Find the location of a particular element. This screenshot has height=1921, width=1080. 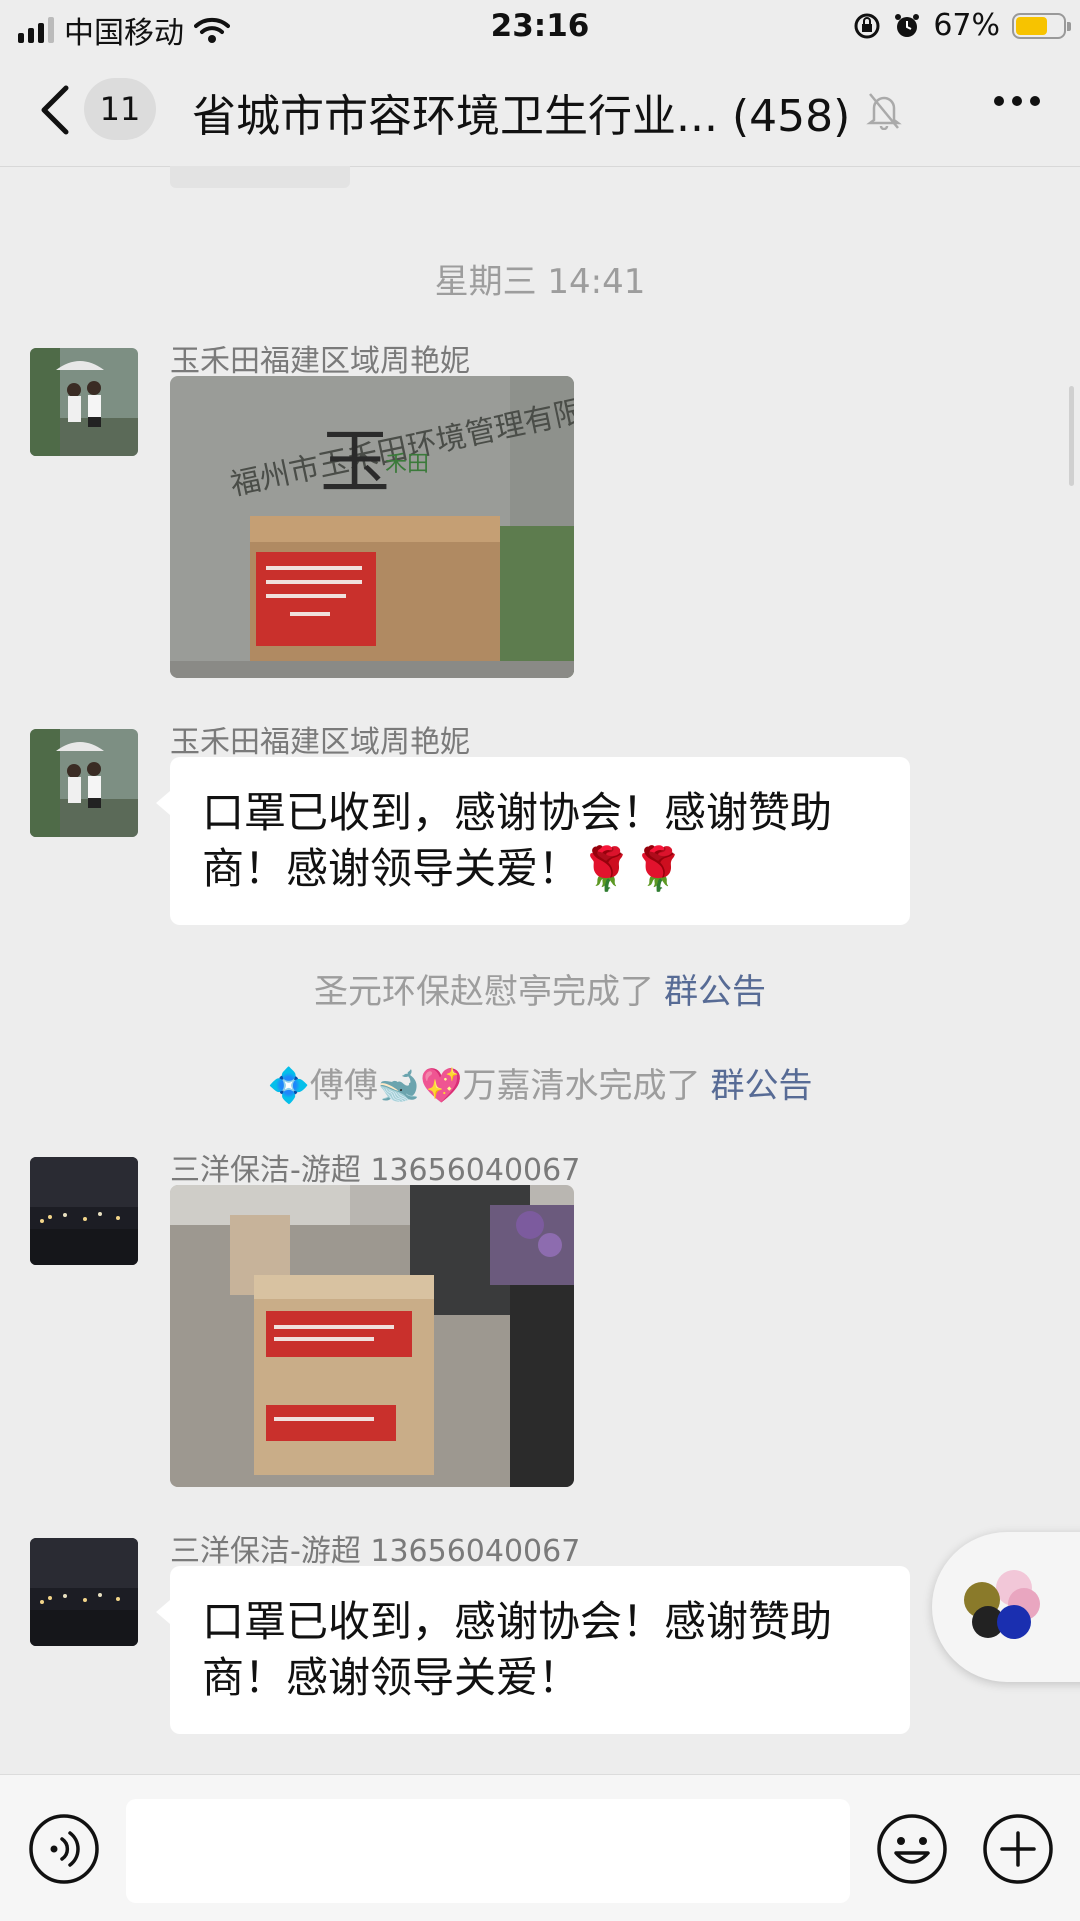

system-notice-text: 💠傅傅🐋💖万嘉清水完成了 is located at coordinates (484, 1086).